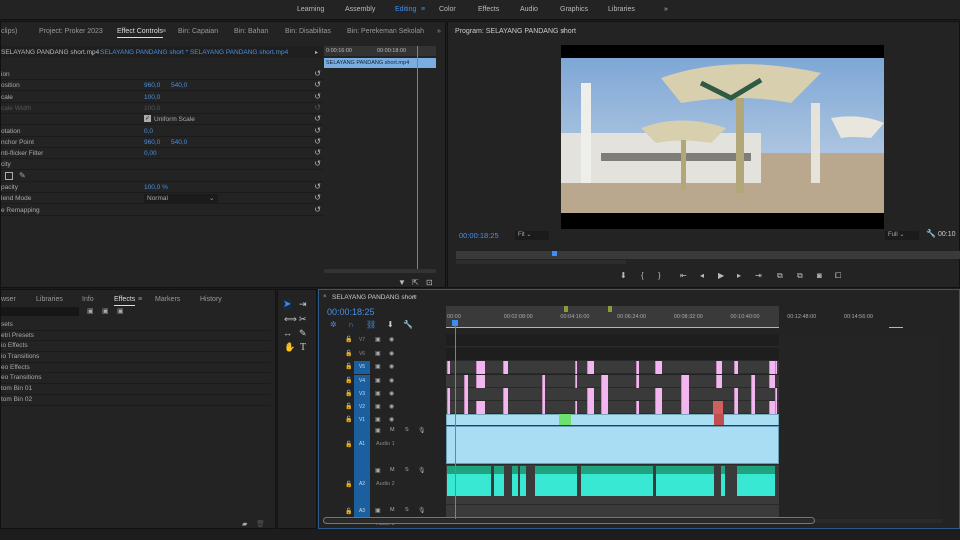 This screenshot has width=960, height=540. What do you see at coordinates (554, 253) in the screenshot?
I see `program-playhead` at bounding box center [554, 253].